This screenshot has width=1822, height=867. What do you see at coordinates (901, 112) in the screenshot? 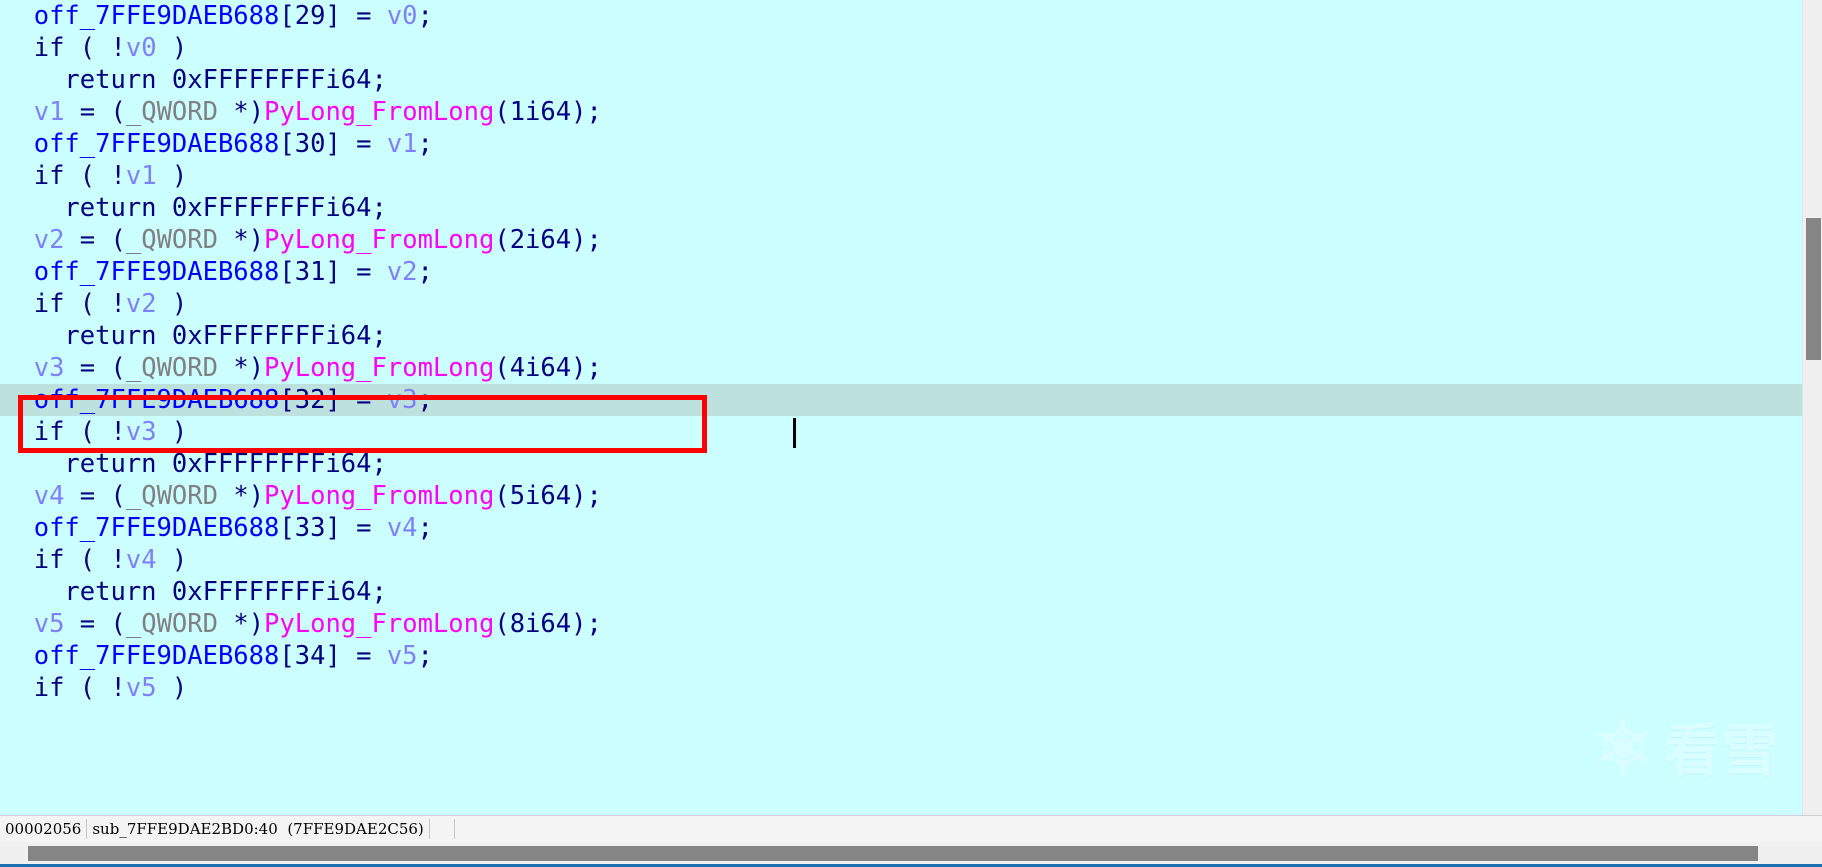
I see `code-line: v1 = (_QWORD *)PyLong_FromLong(1i64);` at bounding box center [901, 112].